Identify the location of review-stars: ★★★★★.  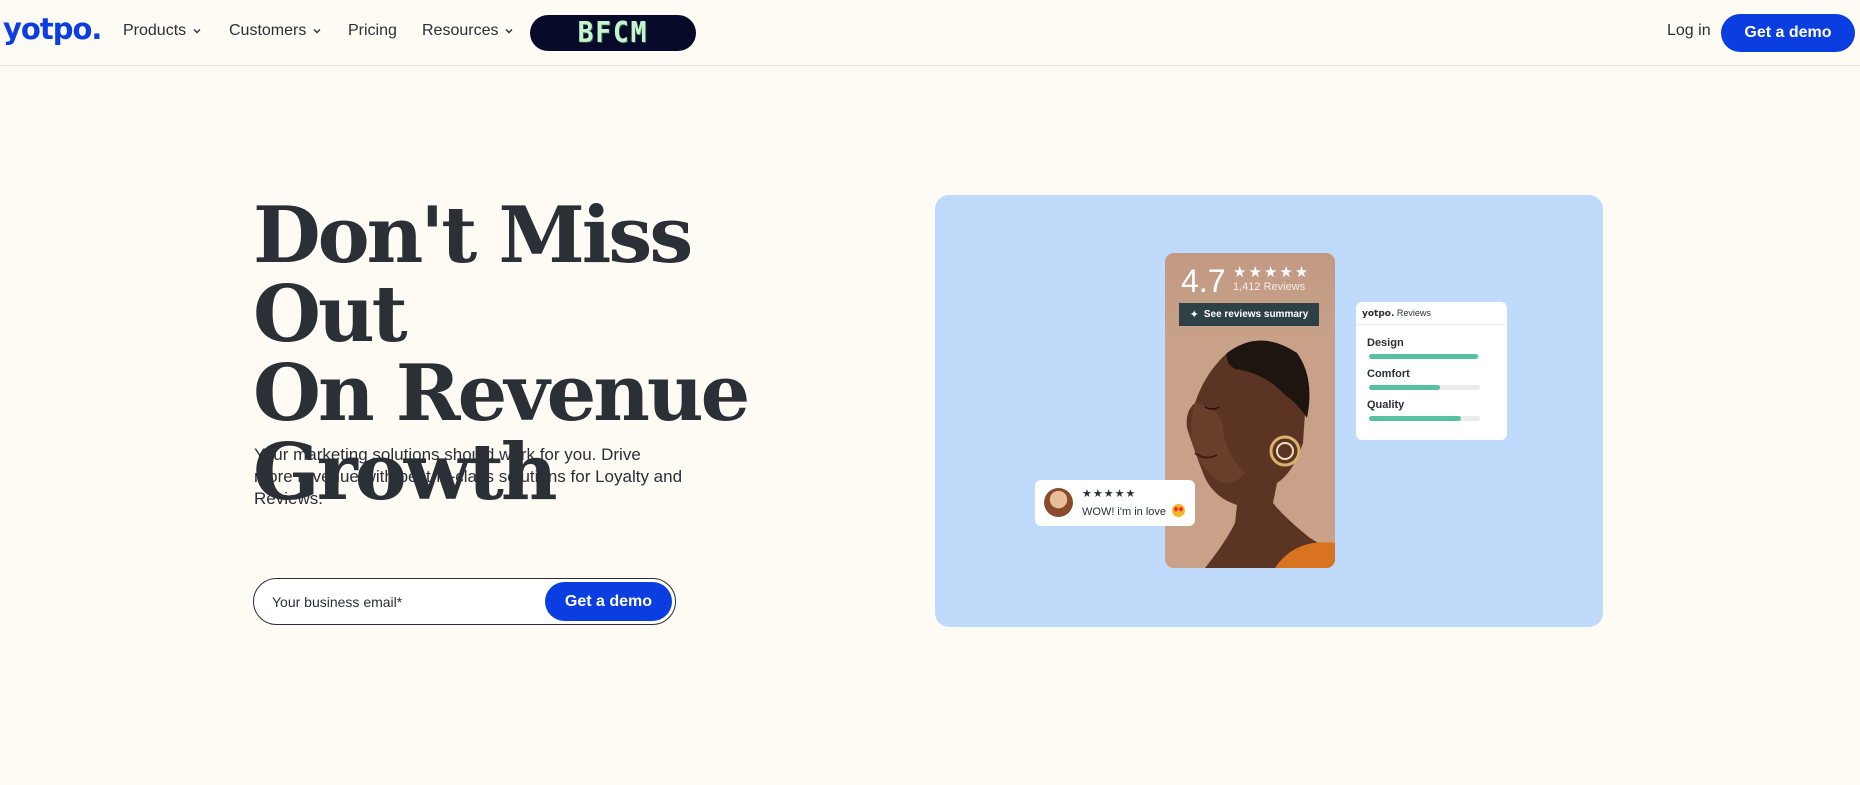
(1109, 494).